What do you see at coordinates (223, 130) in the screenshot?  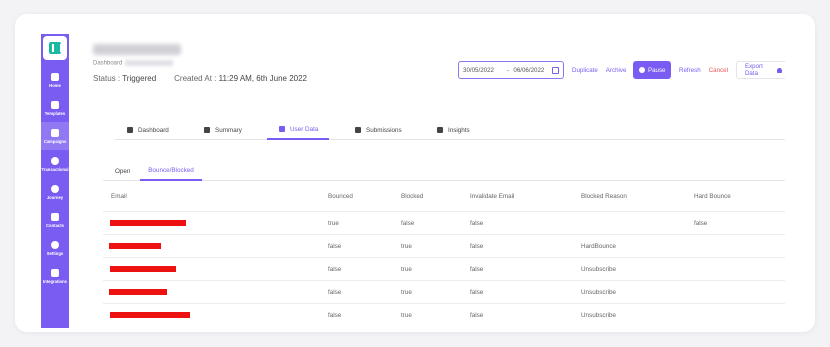 I see `tab-summary: Summary` at bounding box center [223, 130].